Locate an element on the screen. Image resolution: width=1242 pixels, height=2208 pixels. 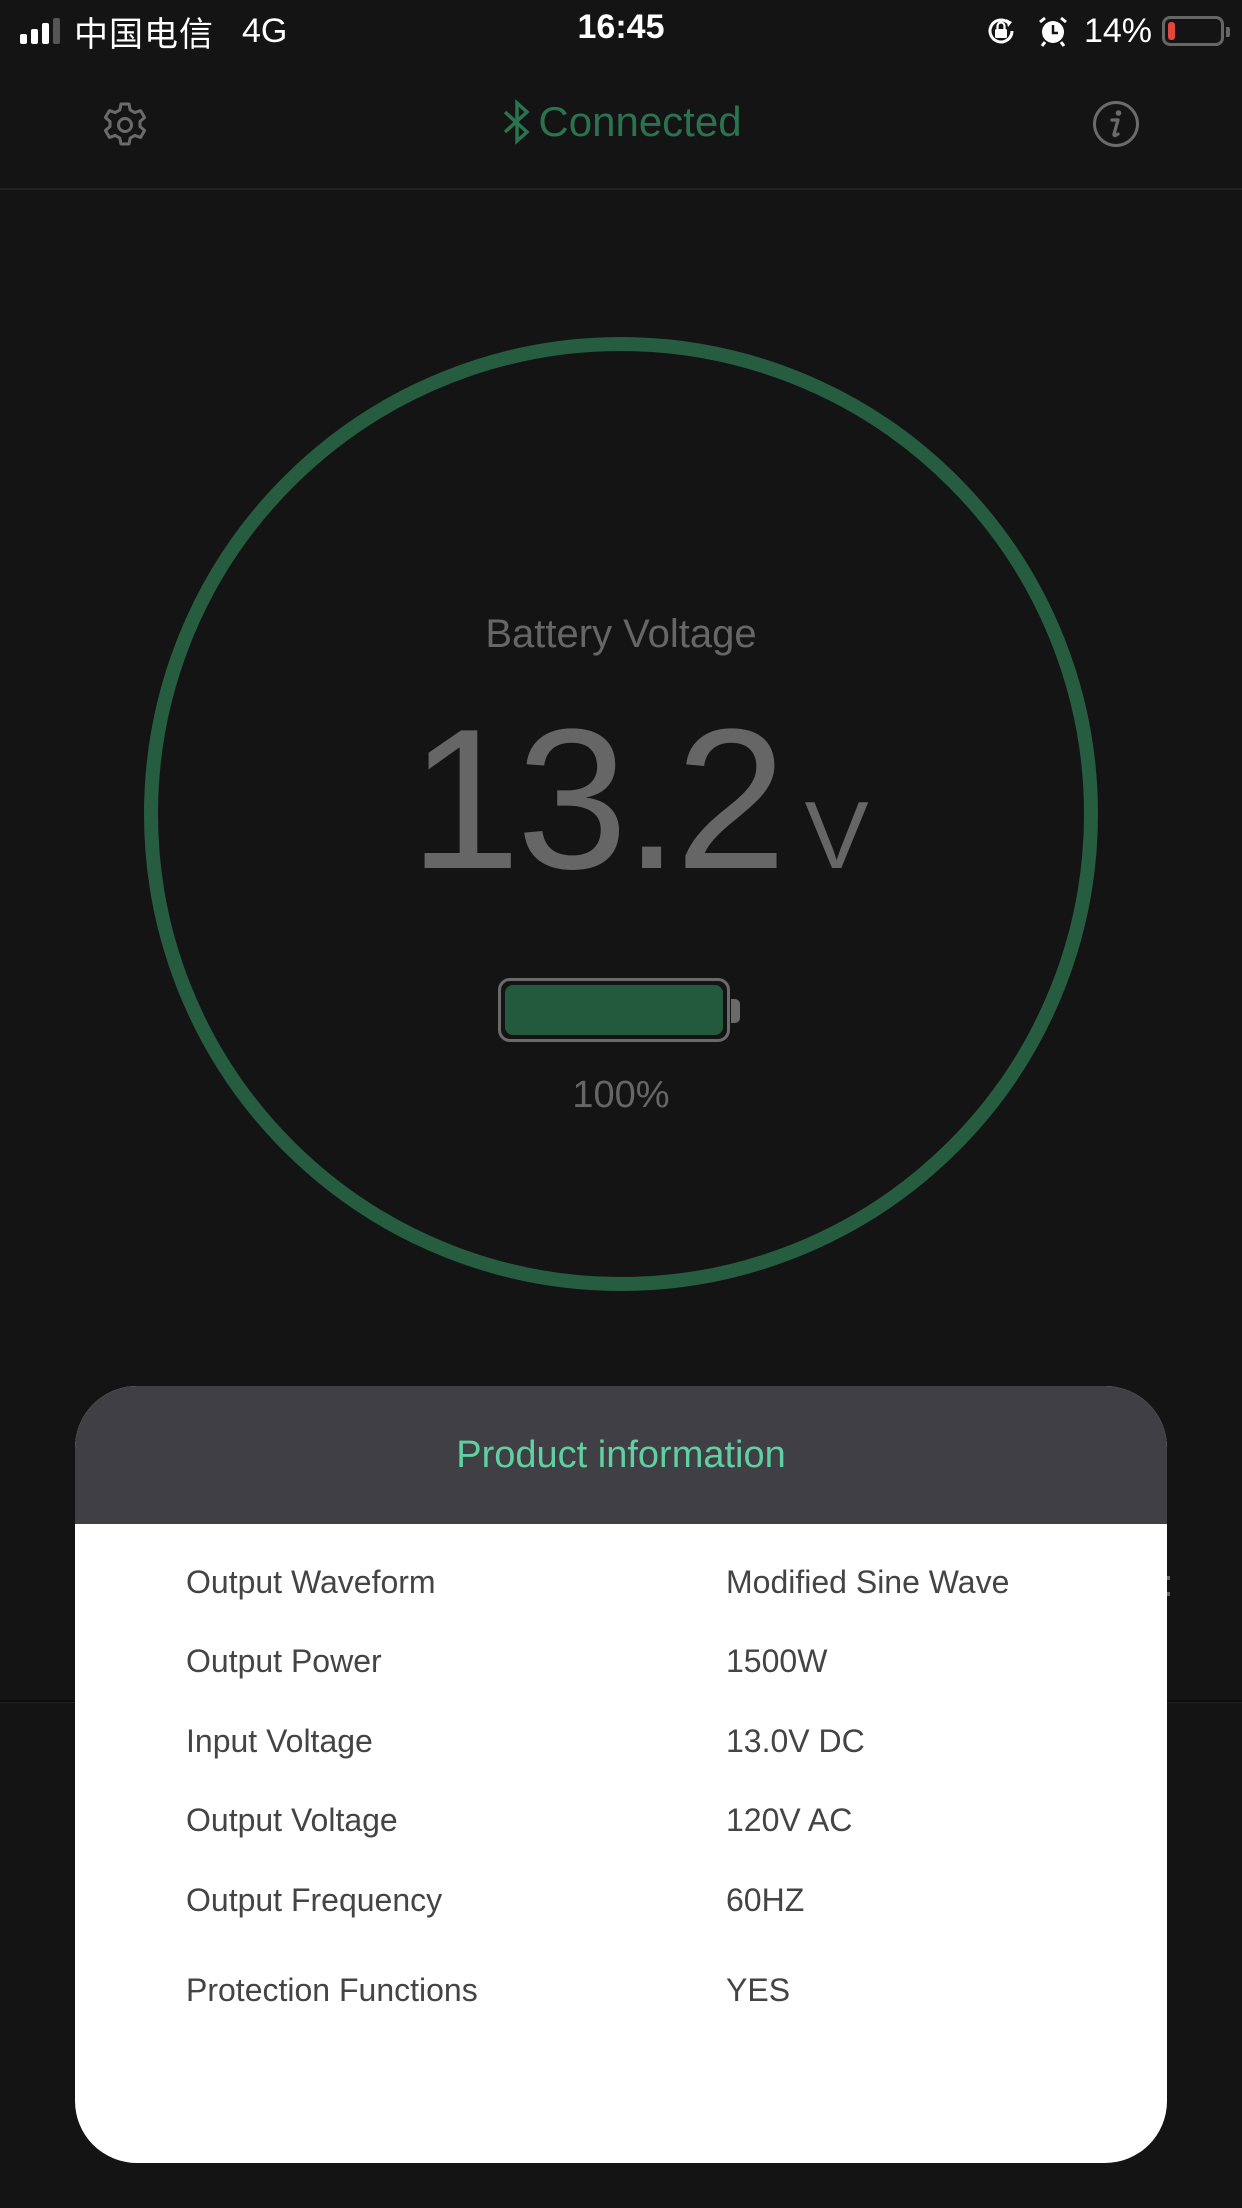
info-label: Output Waveform is located at coordinates (311, 1581).